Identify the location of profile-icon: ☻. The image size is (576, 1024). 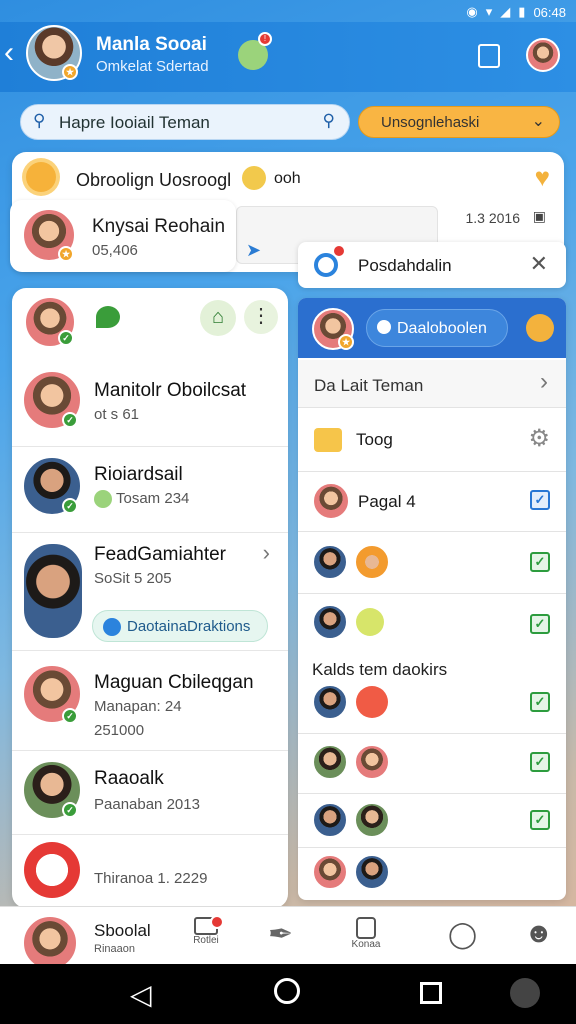
(538, 933).